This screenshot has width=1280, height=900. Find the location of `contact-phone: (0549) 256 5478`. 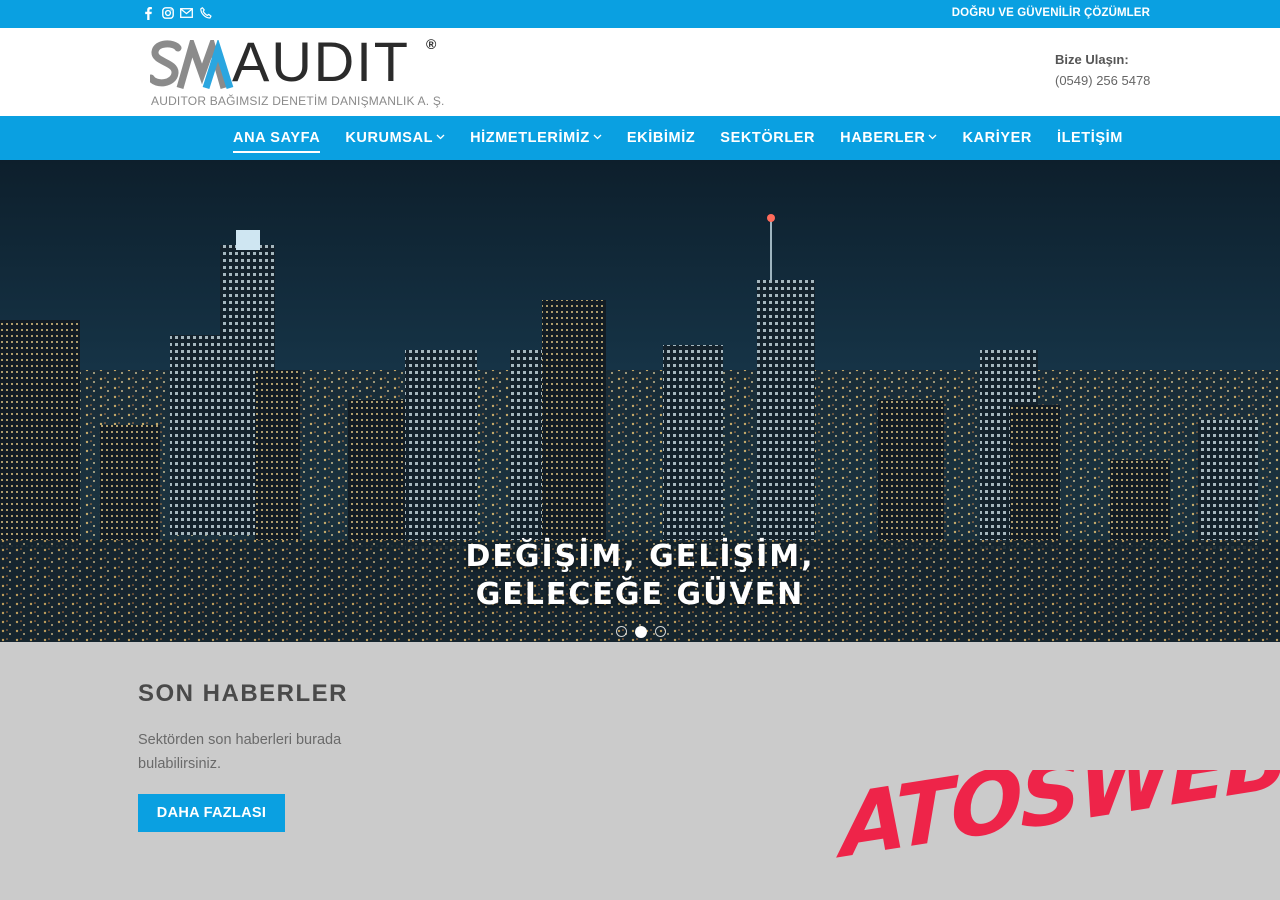

contact-phone: (0549) 256 5478 is located at coordinates (1120, 80).